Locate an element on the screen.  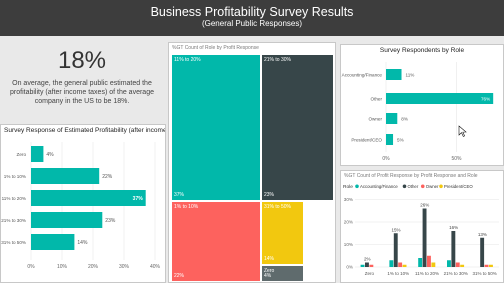
data-label-21-to-30: 23% is located at coordinates (110, 221).